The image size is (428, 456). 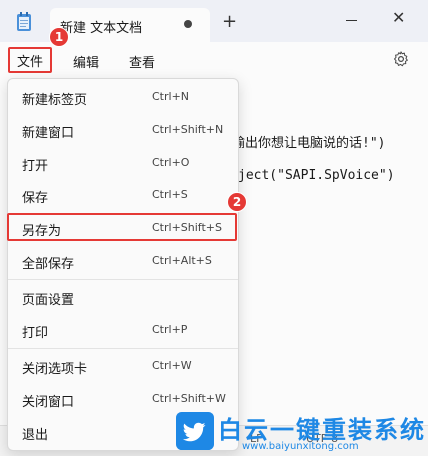 I want to click on menu-item-shortcut: Ctrl+S, so click(x=170, y=194).